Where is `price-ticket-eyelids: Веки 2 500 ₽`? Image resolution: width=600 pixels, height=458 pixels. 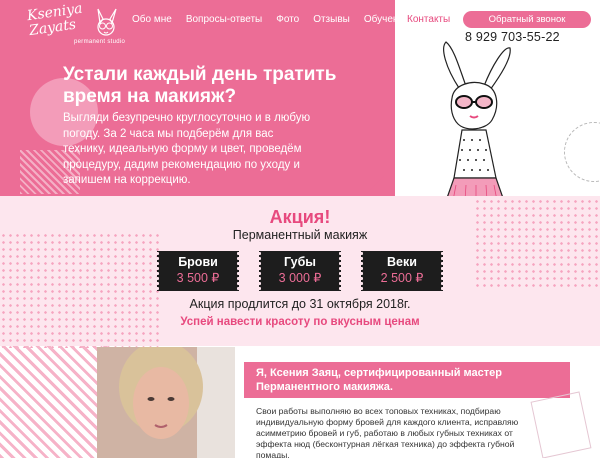
price-ticket-eyelids: Веки 2 500 ₽ is located at coordinates (402, 271).